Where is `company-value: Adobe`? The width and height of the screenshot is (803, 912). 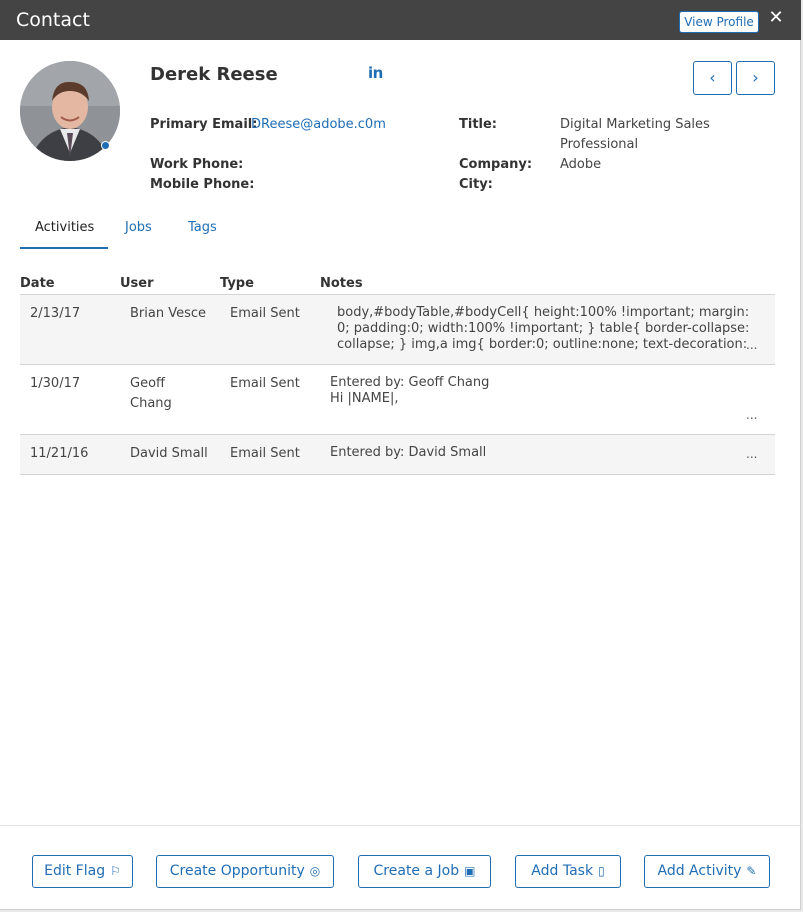
company-value: Adobe is located at coordinates (581, 164).